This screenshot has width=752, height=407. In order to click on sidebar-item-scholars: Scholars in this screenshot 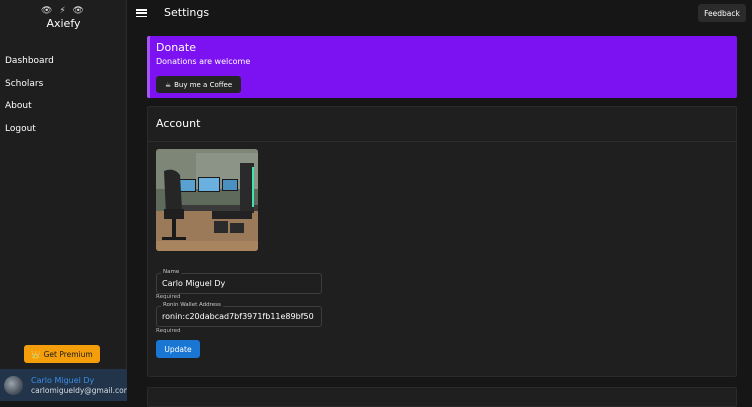, I will do `click(63, 84)`.